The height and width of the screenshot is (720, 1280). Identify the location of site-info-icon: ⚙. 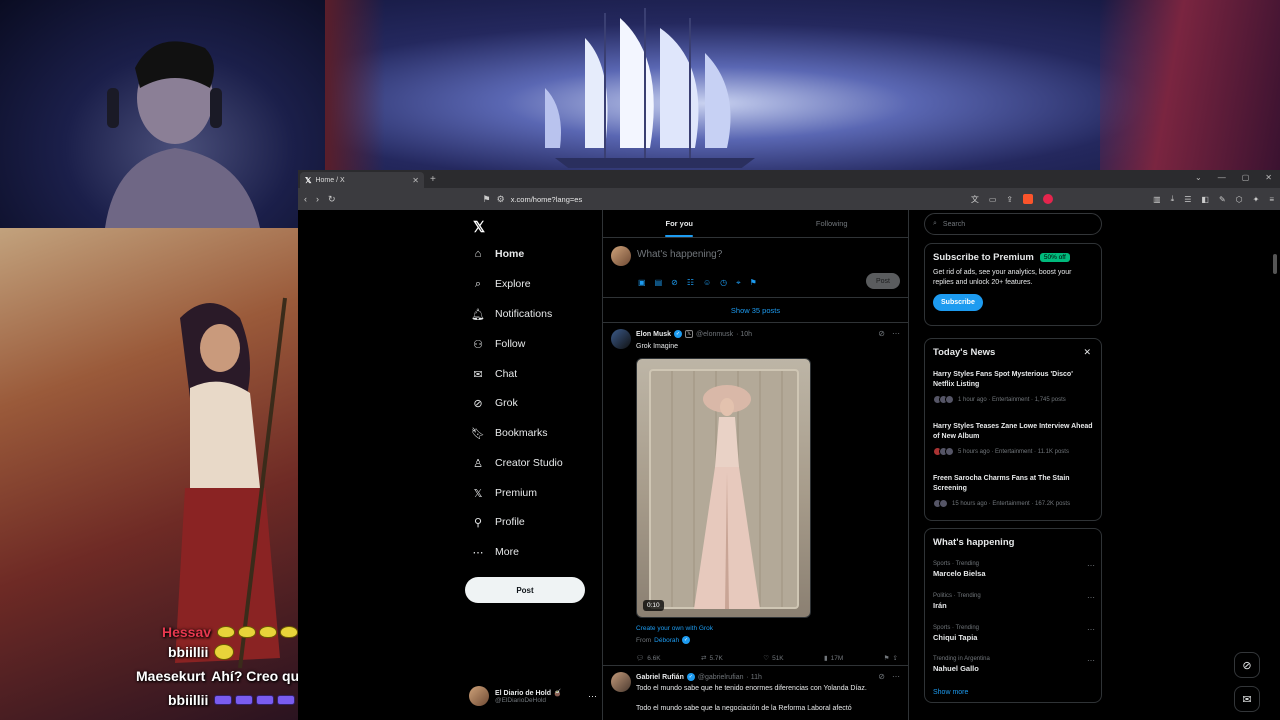
(501, 199).